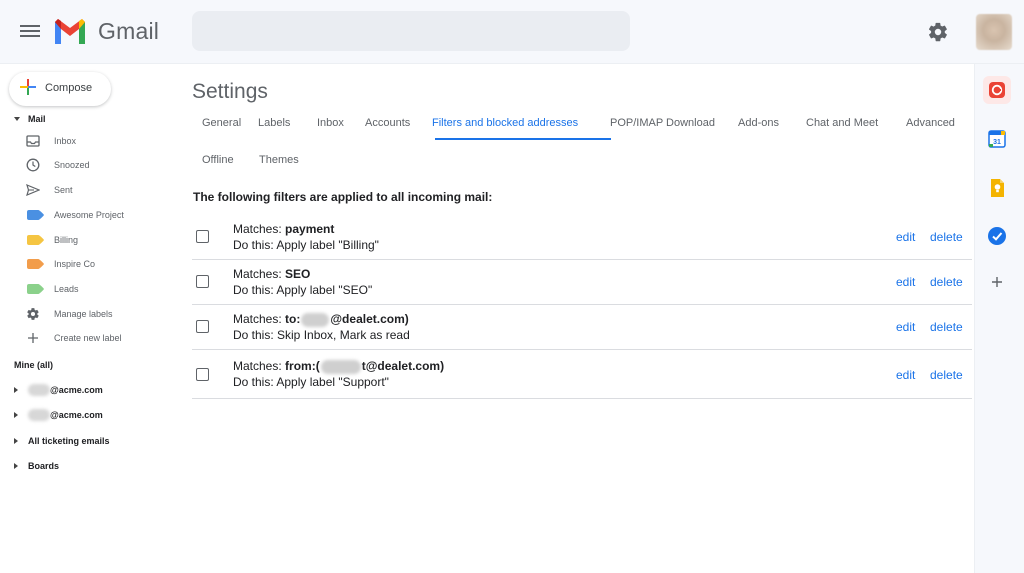 This screenshot has width=1024, height=573. What do you see at coordinates (303, 290) in the screenshot?
I see `filter-action: Do this: Apply label "SEO"` at bounding box center [303, 290].